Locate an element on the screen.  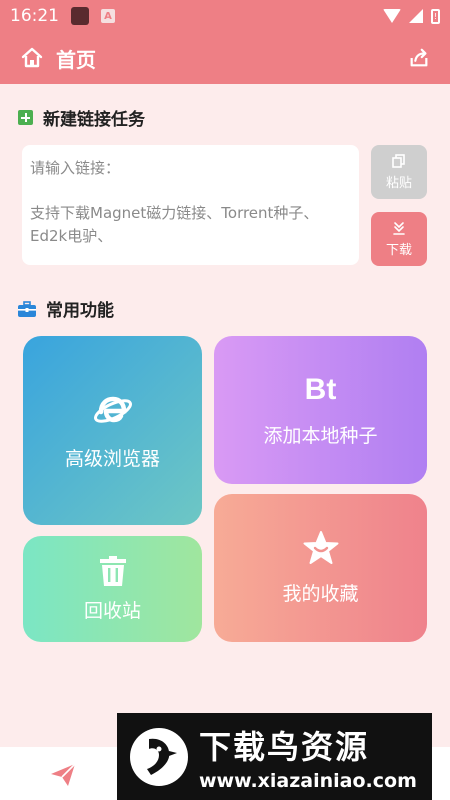
add-local-torrent-label: 添加本地种子 is located at coordinates (320, 435).